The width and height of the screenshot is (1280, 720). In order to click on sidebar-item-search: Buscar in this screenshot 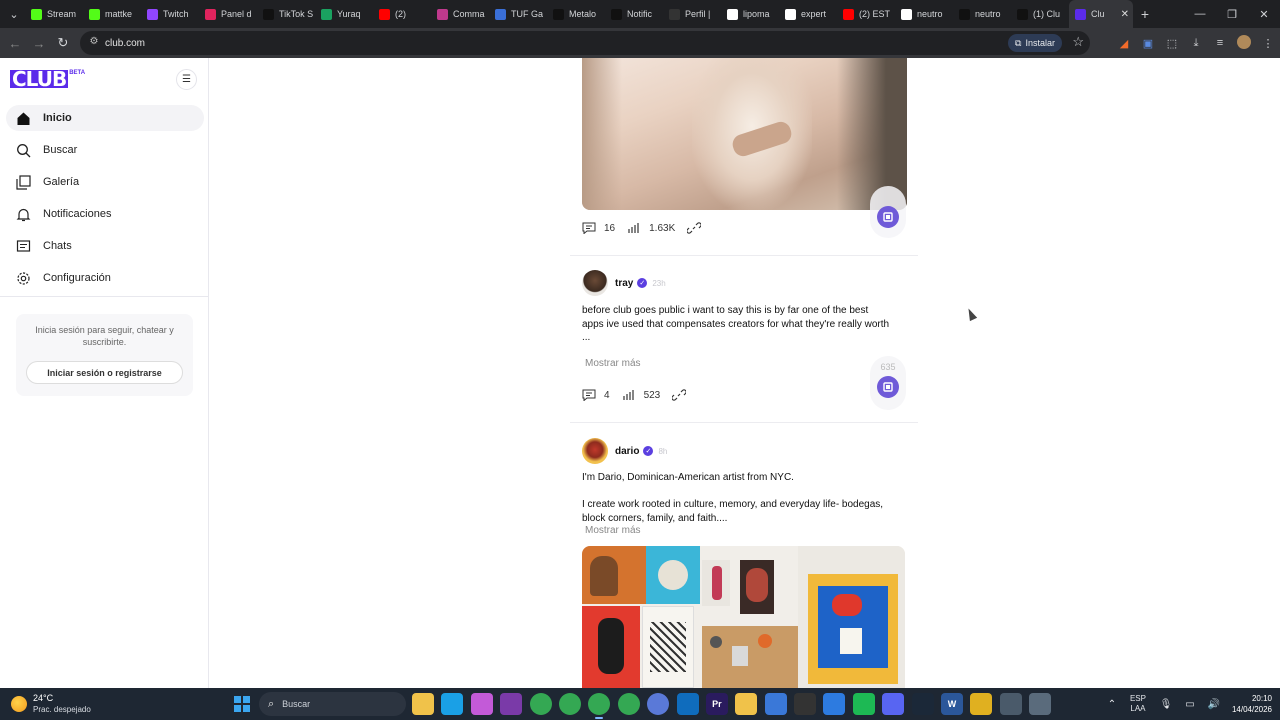, I will do `click(105, 150)`.